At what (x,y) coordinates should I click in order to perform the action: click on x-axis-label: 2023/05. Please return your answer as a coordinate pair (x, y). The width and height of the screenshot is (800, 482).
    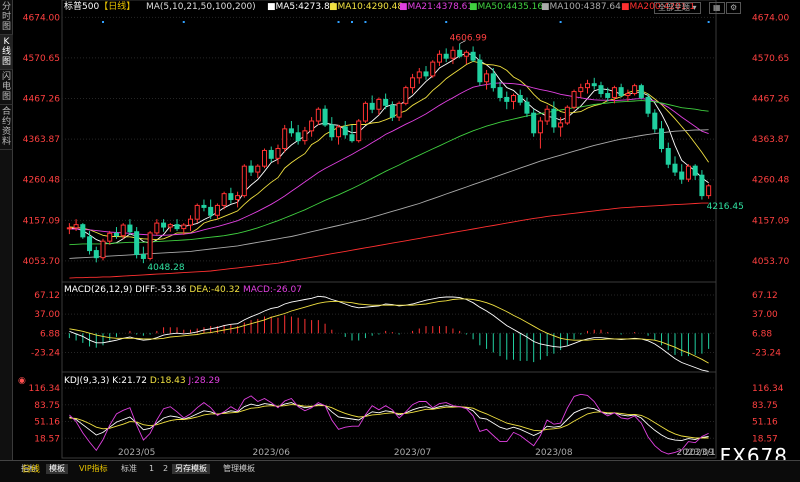
    Looking at the image, I should click on (136, 453).